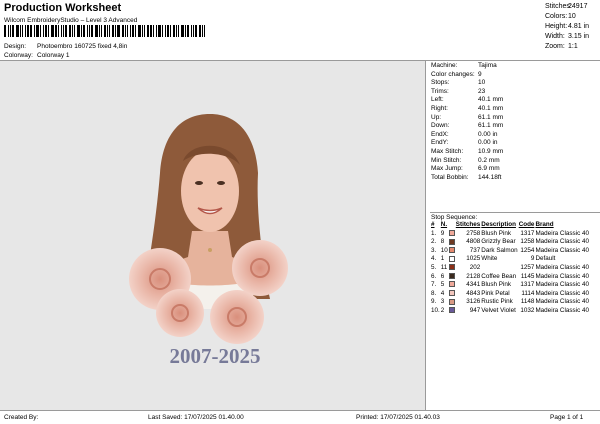 The image size is (600, 424). What do you see at coordinates (475, 250) in the screenshot?
I see `stitch-count: 737` at bounding box center [475, 250].